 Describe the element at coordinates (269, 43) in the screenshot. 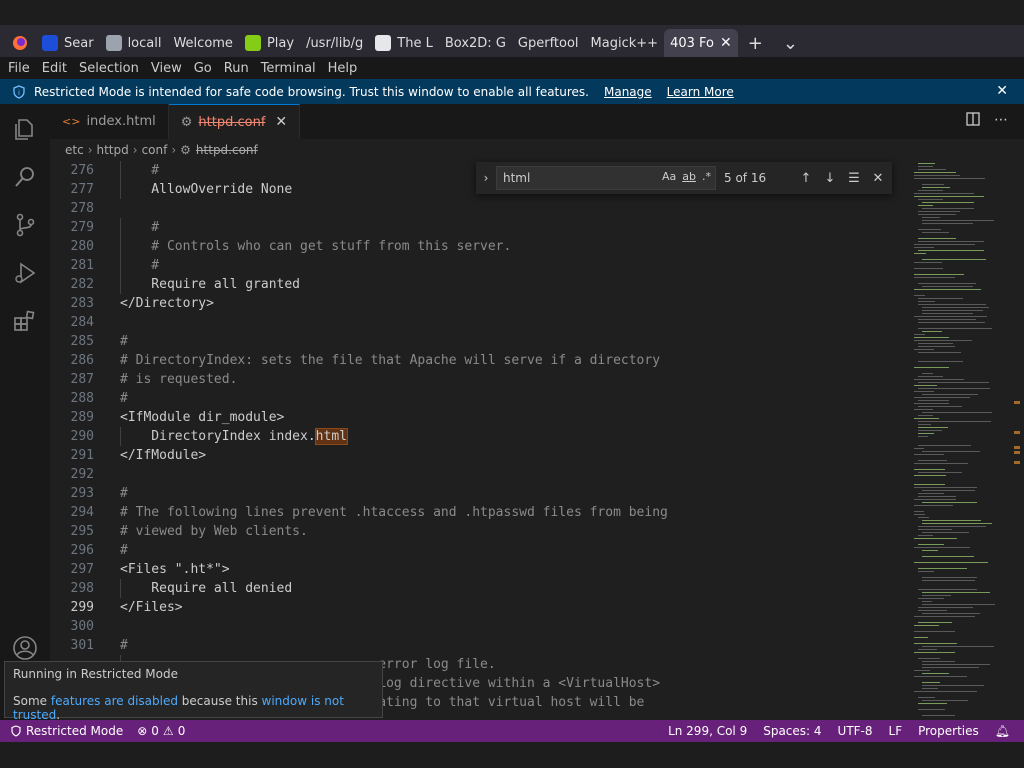

I see `browser-tab: Play` at that location.